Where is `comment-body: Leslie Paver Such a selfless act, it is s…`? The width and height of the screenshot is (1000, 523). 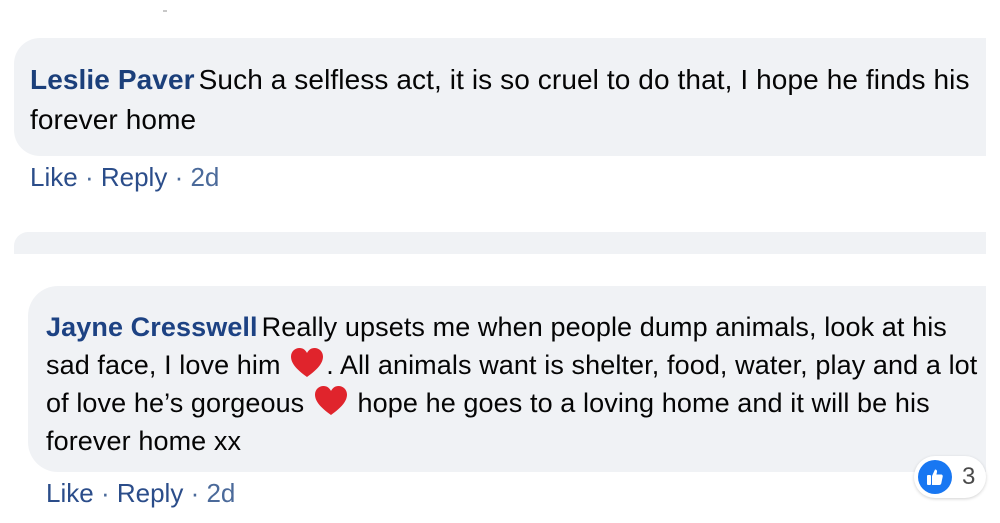
comment-body: Leslie Paver Such a selfless act, it is s… is located at coordinates (508, 100).